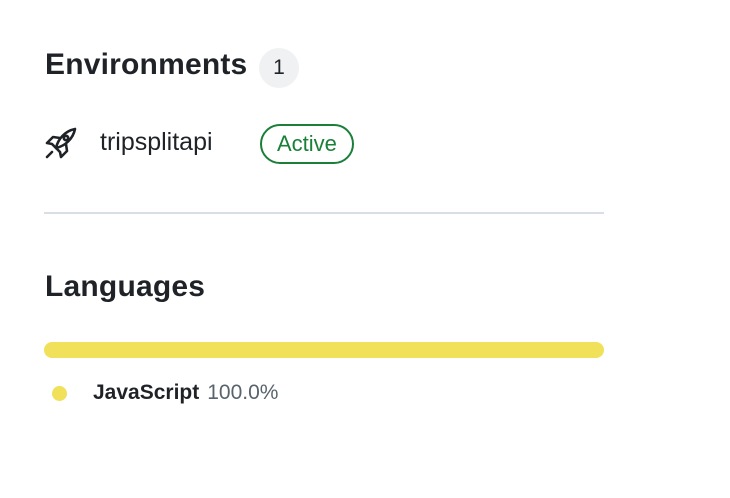 Image resolution: width=730 pixels, height=498 pixels. I want to click on language-name: JavaScript, so click(146, 392).